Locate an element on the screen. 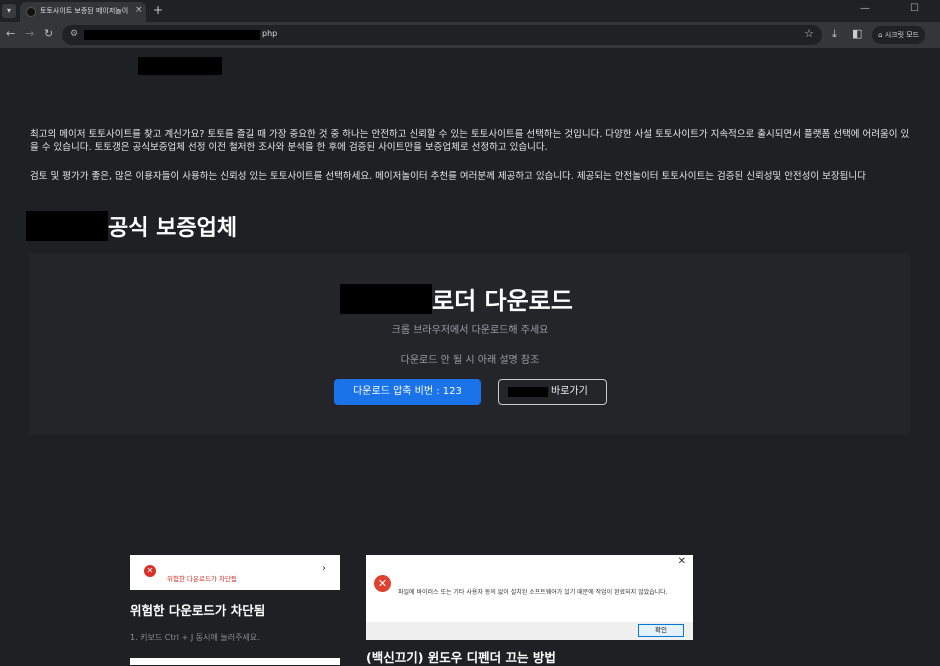 The width and height of the screenshot is (940, 666). url-redaction is located at coordinates (172, 35).